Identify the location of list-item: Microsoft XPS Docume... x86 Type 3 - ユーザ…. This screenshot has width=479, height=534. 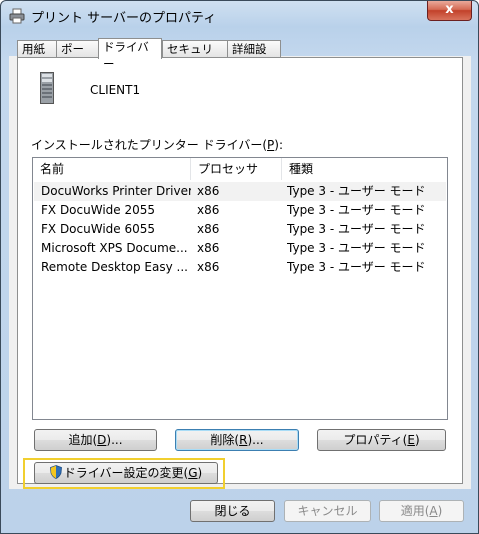
(240, 248).